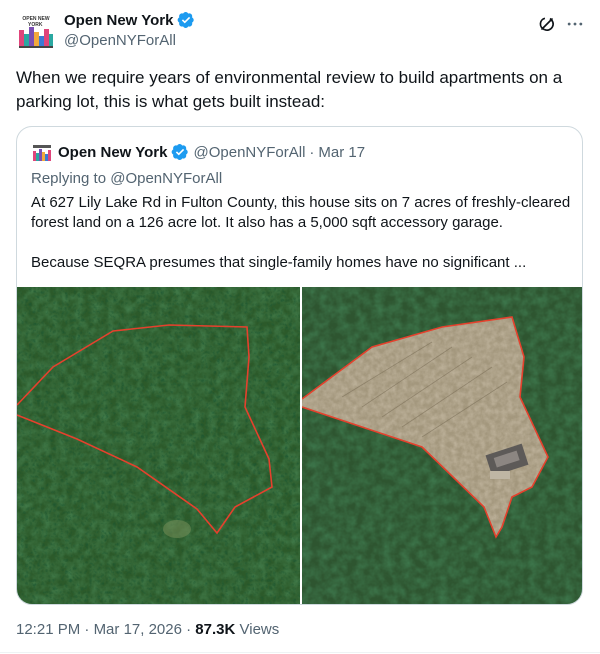 The height and width of the screenshot is (654, 600). Describe the element at coordinates (42, 153) in the screenshot. I see `quoted-author-avatar` at that location.